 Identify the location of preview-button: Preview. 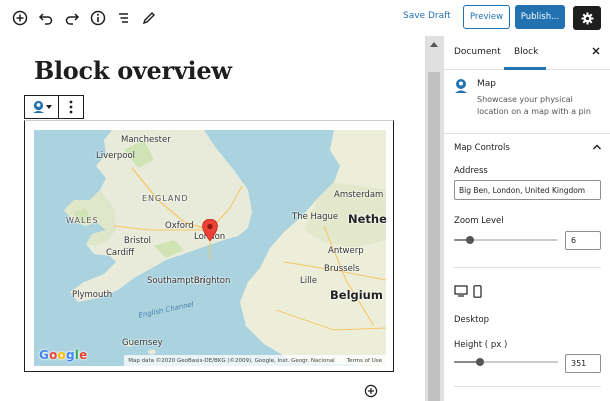
(486, 17).